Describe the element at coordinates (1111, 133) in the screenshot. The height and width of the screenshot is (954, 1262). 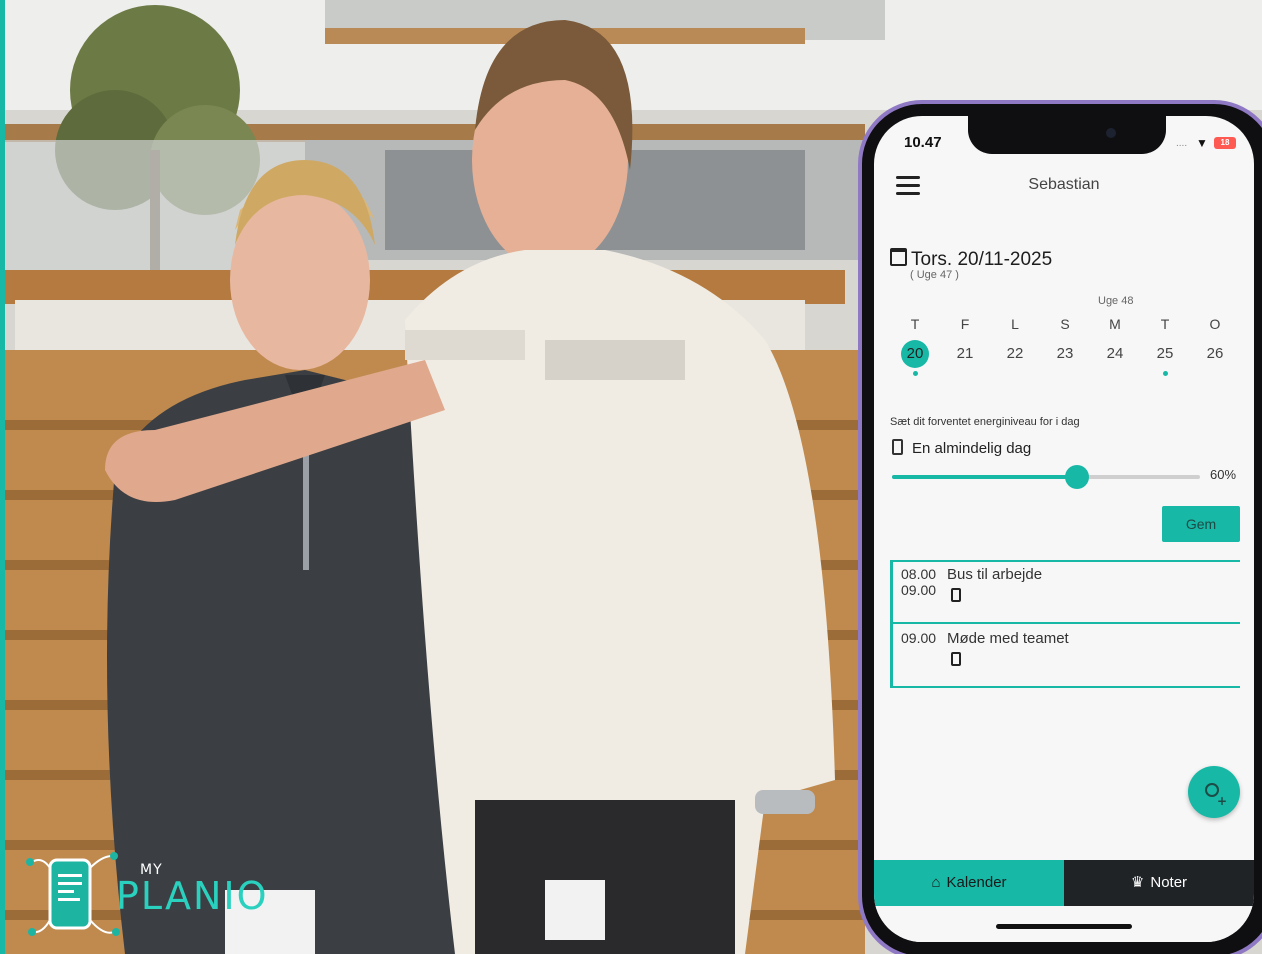
I see `camera-icon` at that location.